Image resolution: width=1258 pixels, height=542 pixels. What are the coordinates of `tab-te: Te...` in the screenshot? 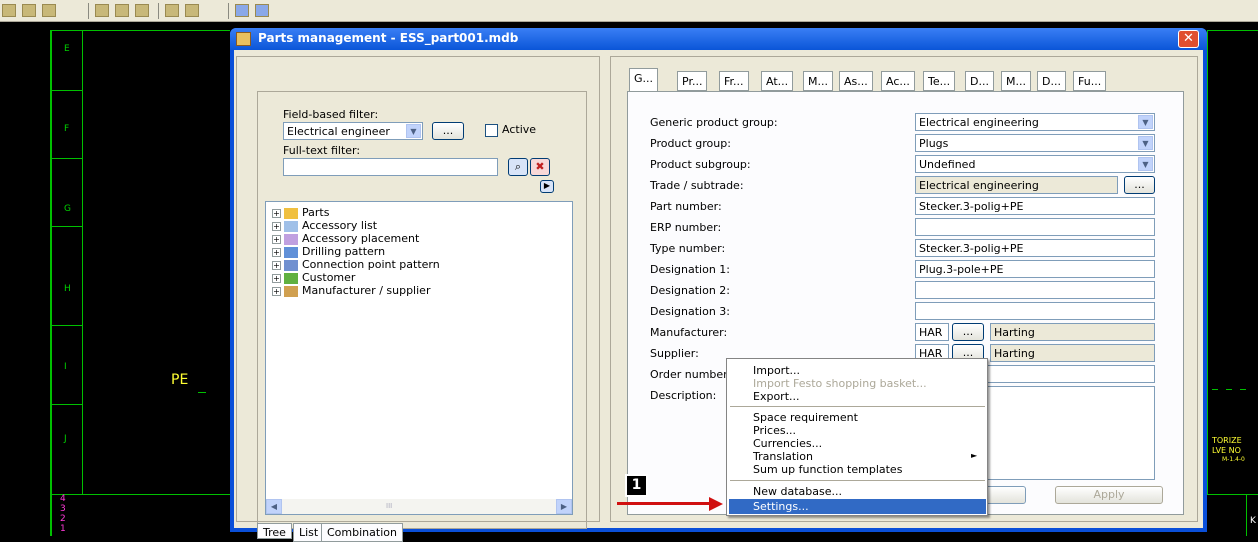 It's located at (939, 81).